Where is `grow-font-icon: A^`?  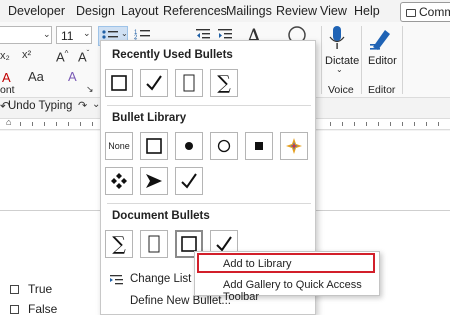
grow-font-icon: A^ is located at coordinates (62, 56).